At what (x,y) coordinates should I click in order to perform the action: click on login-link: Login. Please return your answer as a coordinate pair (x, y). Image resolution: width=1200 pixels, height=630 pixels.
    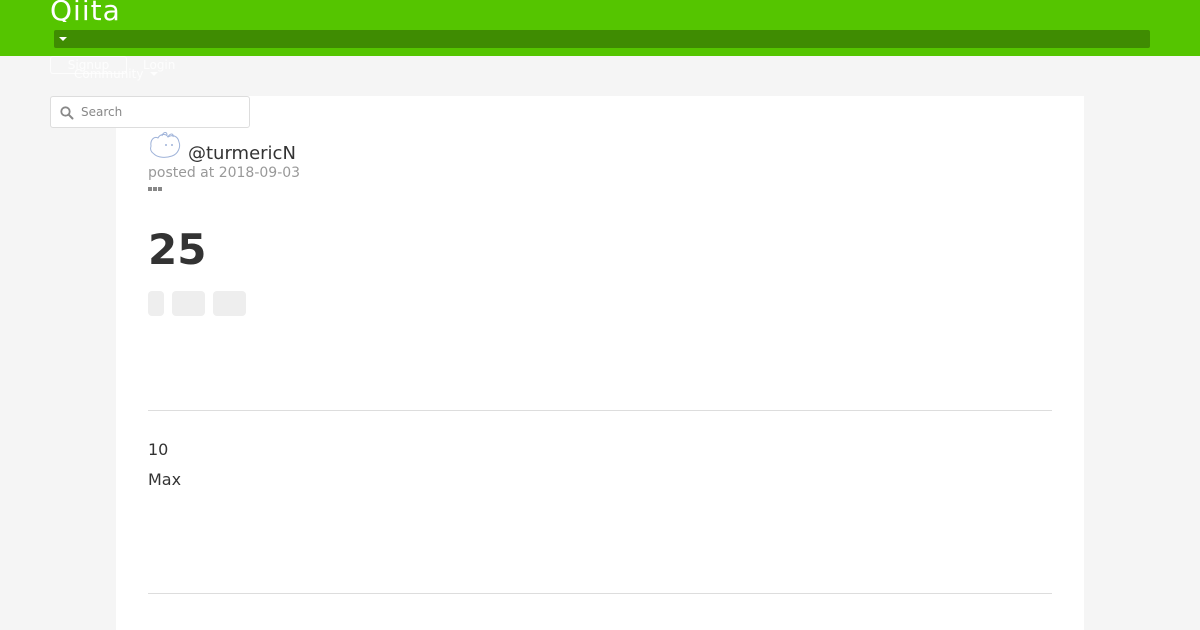
    Looking at the image, I should click on (159, 65).